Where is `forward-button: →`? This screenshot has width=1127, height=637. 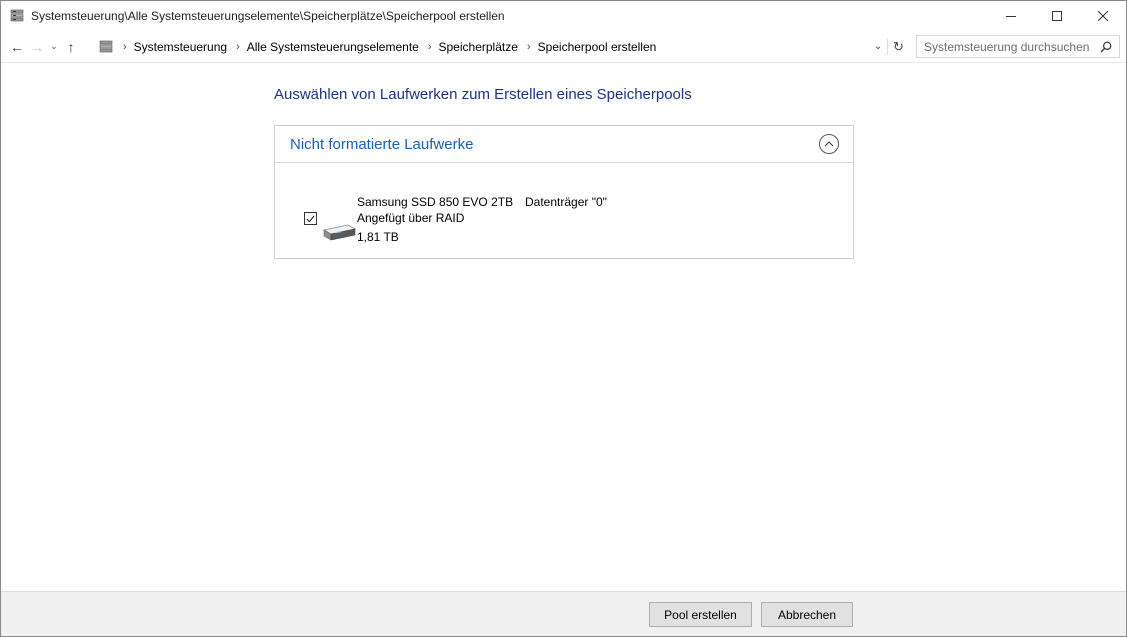 forward-button: → is located at coordinates (37, 47).